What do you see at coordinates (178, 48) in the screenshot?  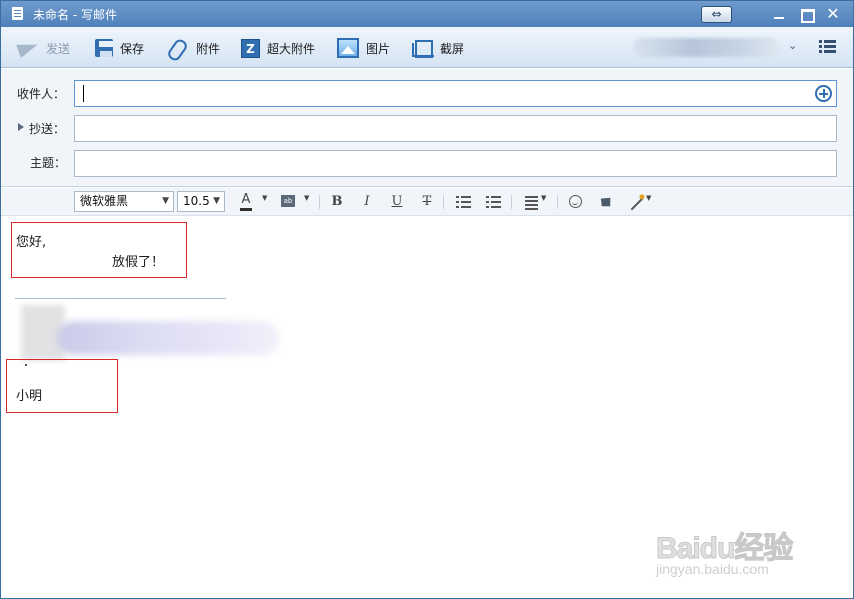 I see `paperclip-icon` at bounding box center [178, 48].